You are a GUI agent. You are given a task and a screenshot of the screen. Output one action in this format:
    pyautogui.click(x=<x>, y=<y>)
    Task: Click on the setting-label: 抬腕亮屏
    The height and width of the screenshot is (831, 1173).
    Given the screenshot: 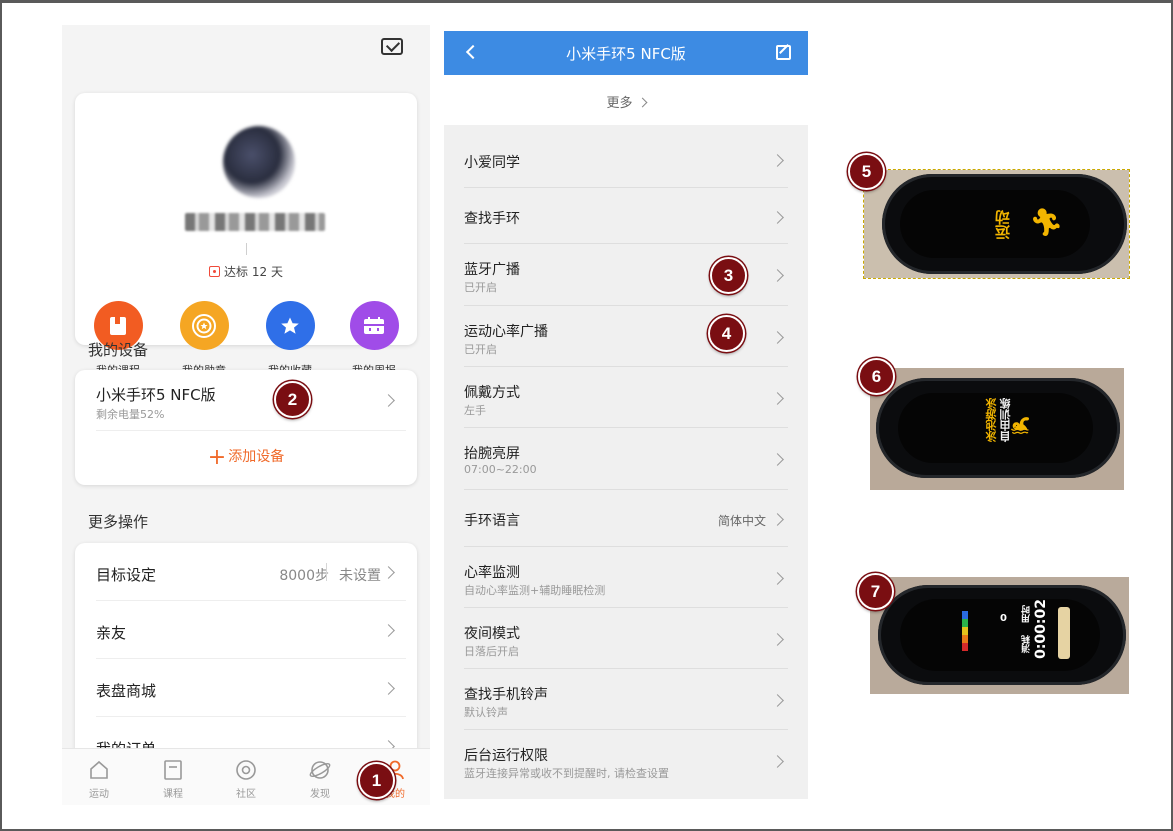 What is the action you would take?
    pyautogui.click(x=492, y=454)
    